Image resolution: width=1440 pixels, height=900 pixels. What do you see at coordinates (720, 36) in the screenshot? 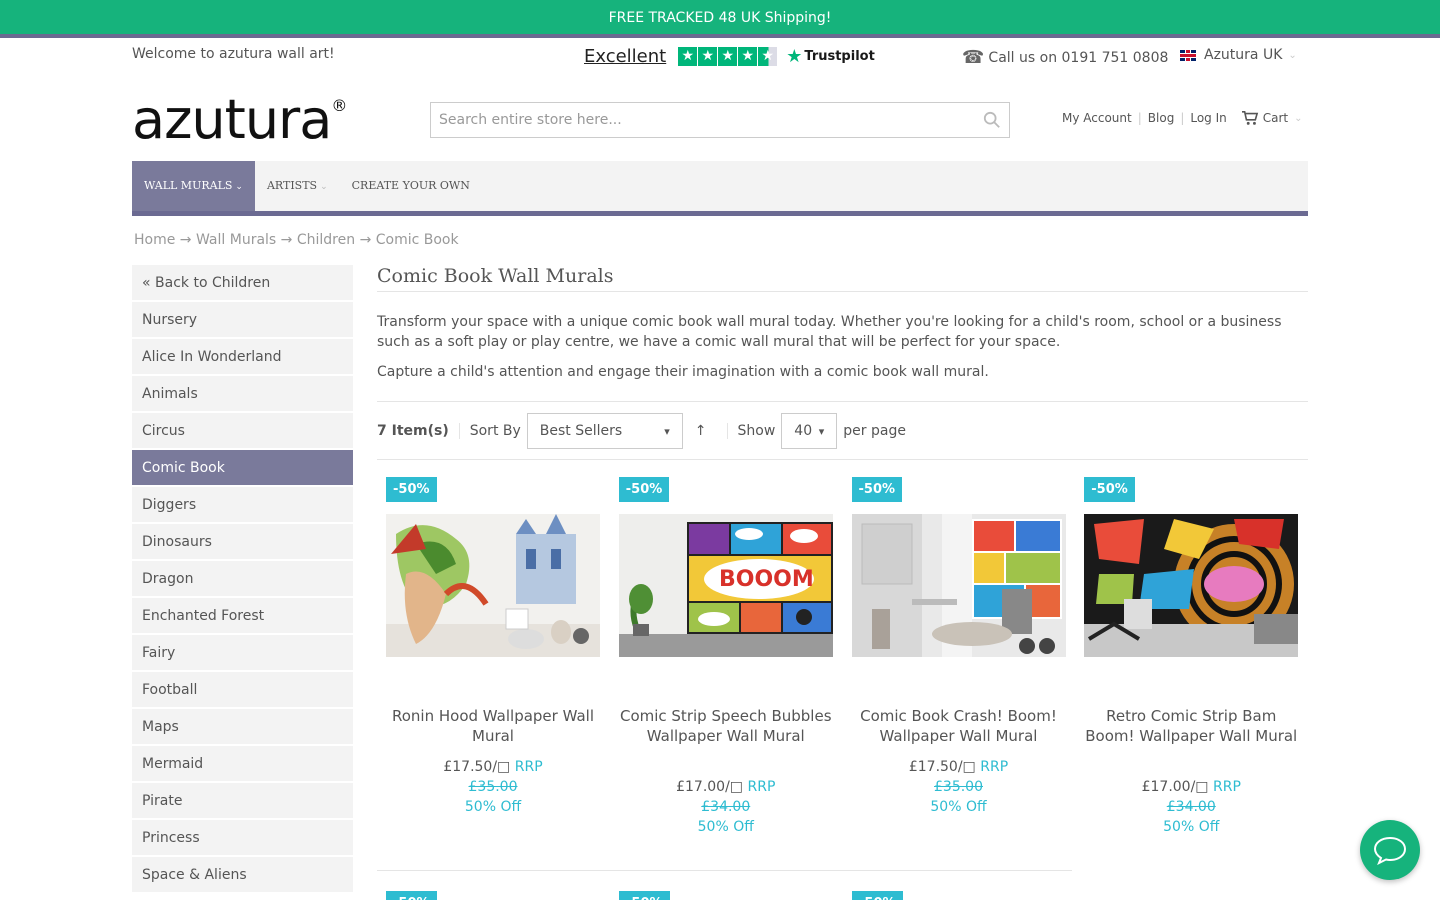
I see `promo-divider` at bounding box center [720, 36].